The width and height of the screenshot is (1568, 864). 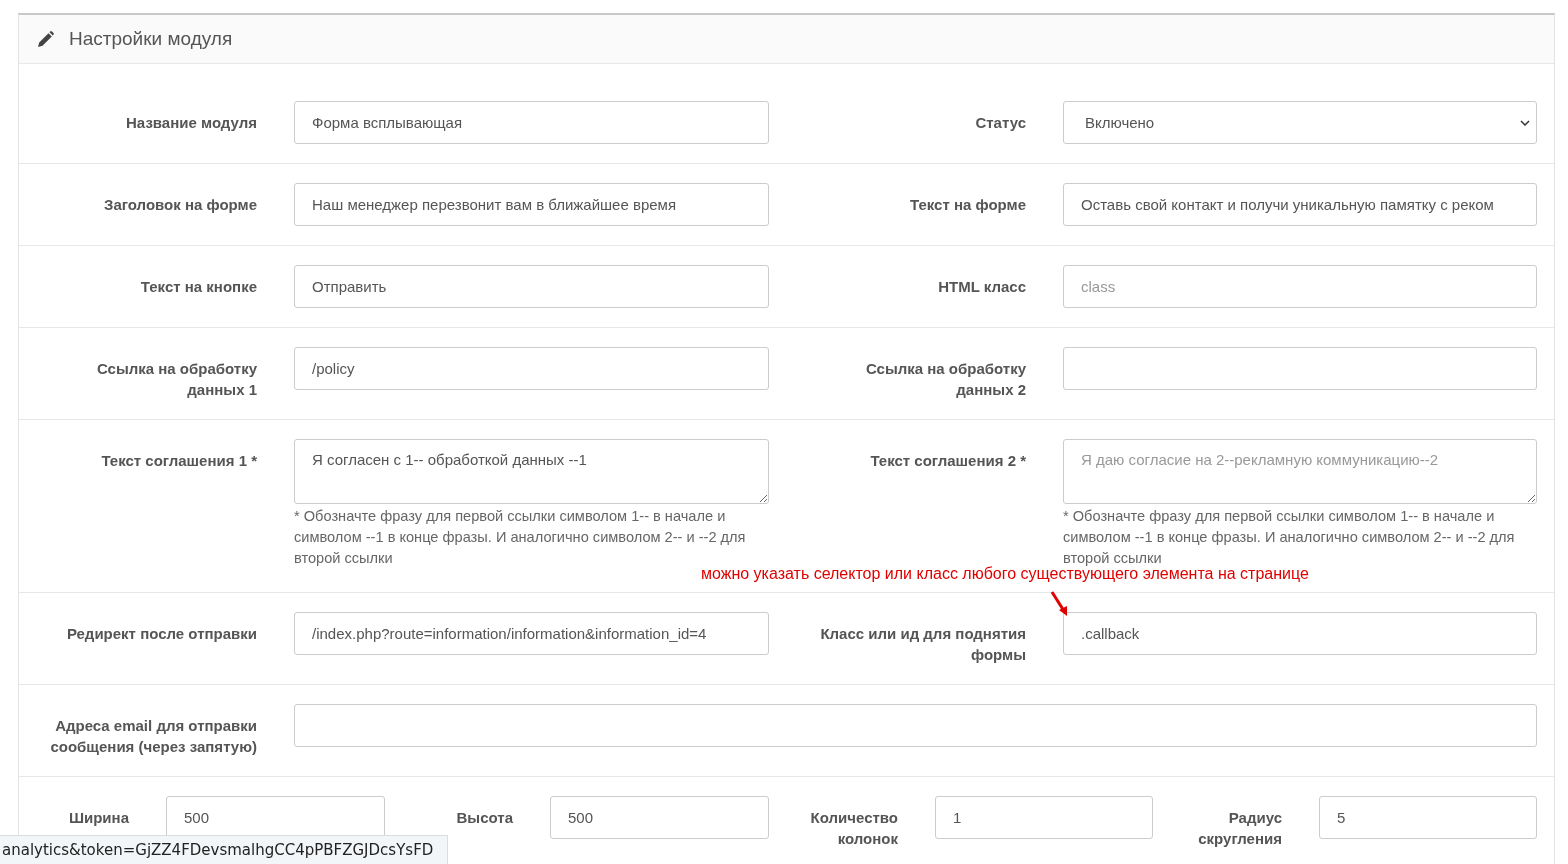 I want to click on field-label: Класс или ид для поднятия формы, so click(x=923, y=644).